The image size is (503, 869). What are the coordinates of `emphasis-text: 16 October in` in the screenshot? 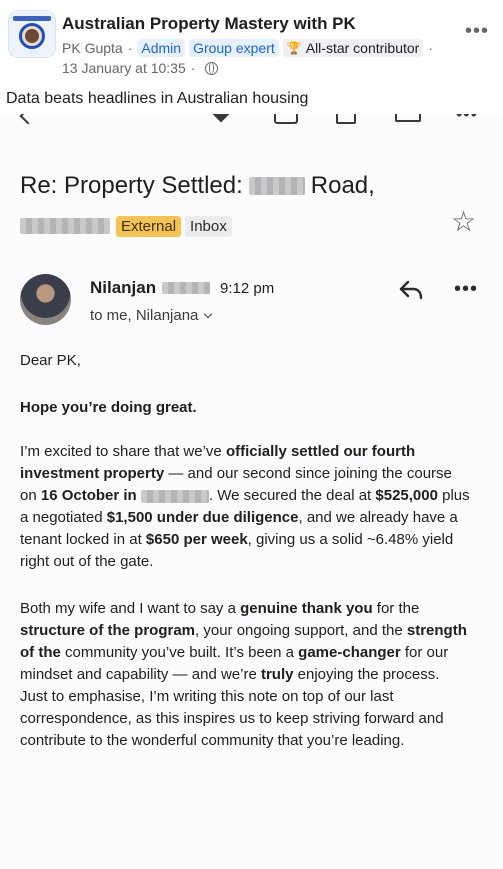 It's located at (88, 495).